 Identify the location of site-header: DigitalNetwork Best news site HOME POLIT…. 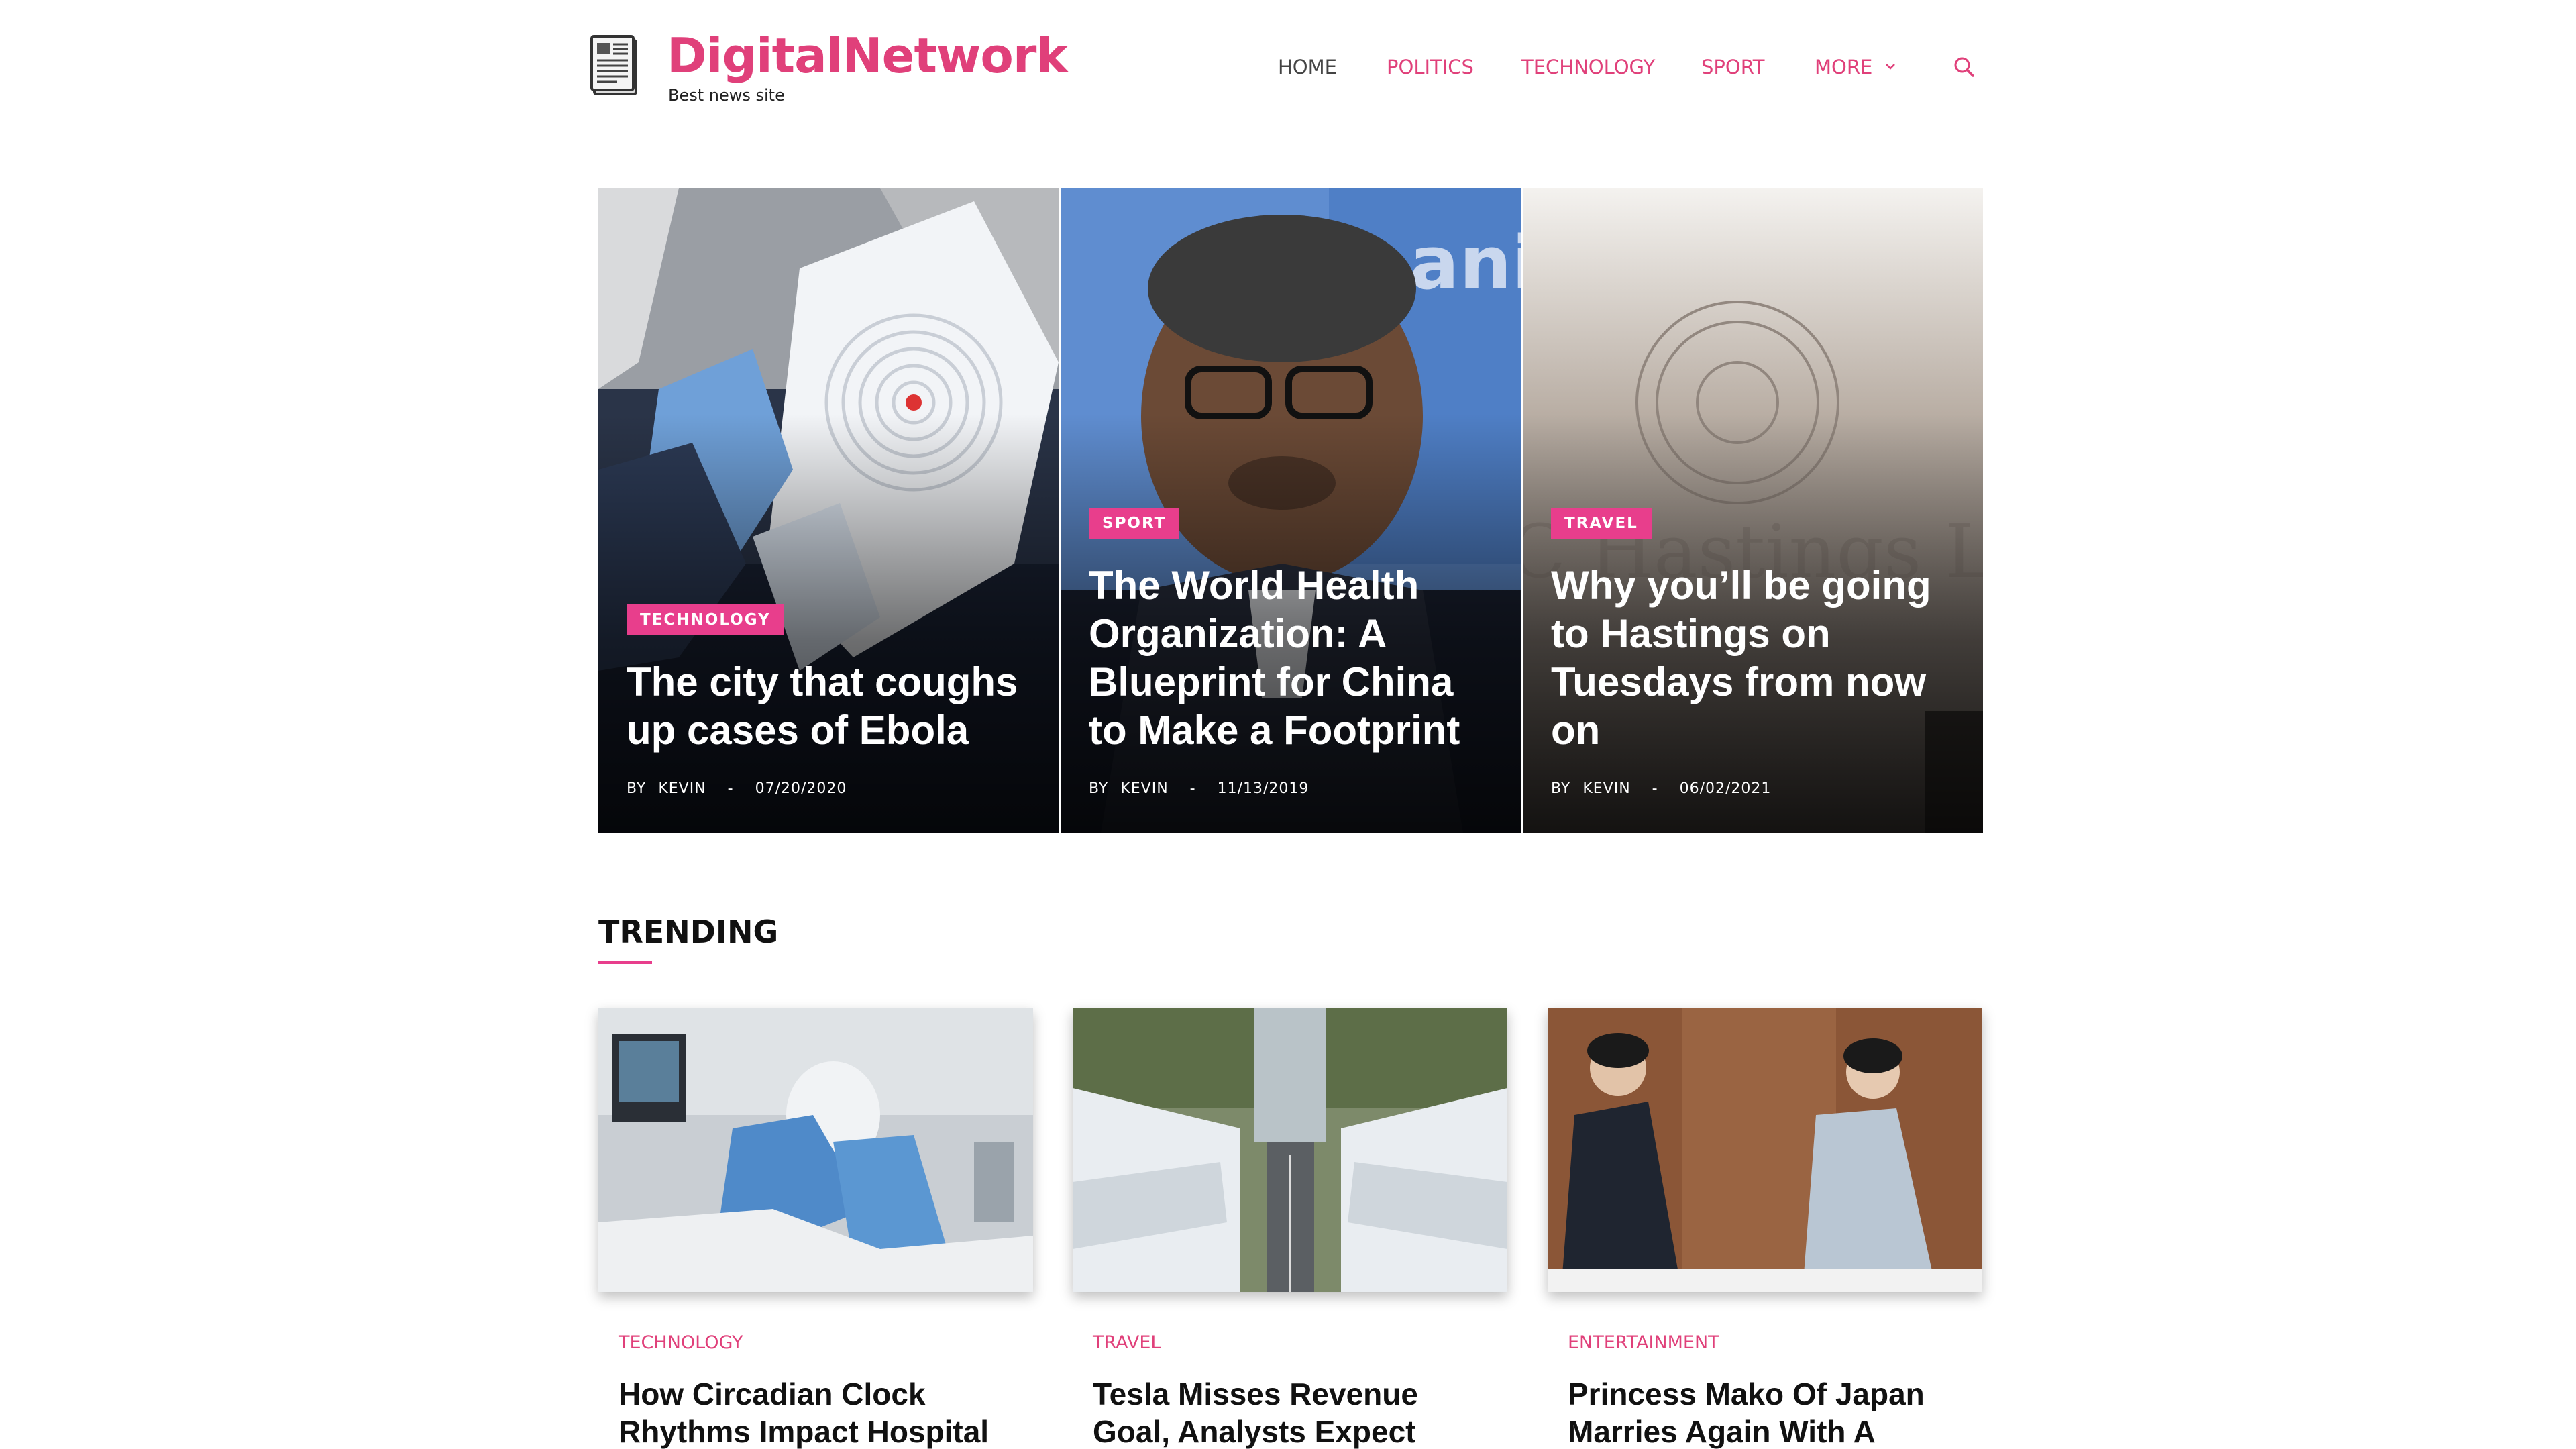
(1288, 67).